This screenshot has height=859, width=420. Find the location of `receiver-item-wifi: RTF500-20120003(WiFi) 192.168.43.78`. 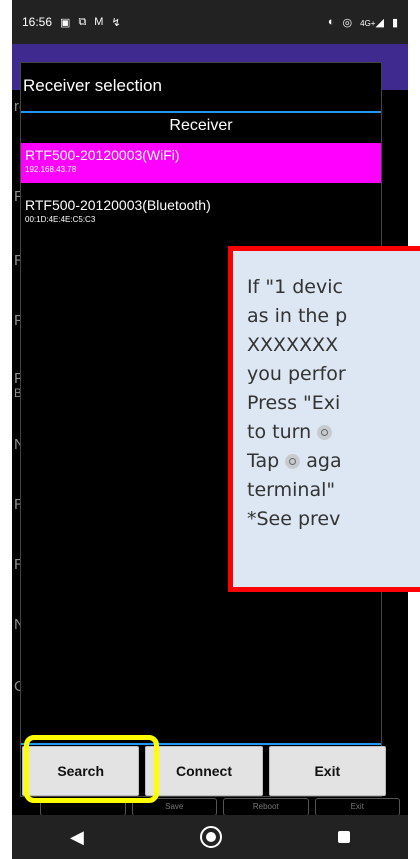

receiver-item-wifi: RTF500-20120003(WiFi) 192.168.43.78 is located at coordinates (201, 163).